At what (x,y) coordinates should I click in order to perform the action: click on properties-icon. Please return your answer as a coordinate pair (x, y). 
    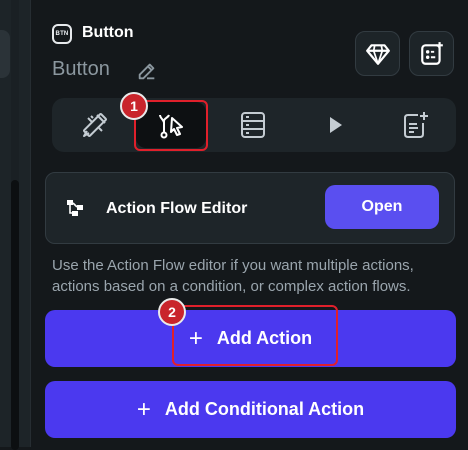
    Looking at the image, I should click on (95, 125).